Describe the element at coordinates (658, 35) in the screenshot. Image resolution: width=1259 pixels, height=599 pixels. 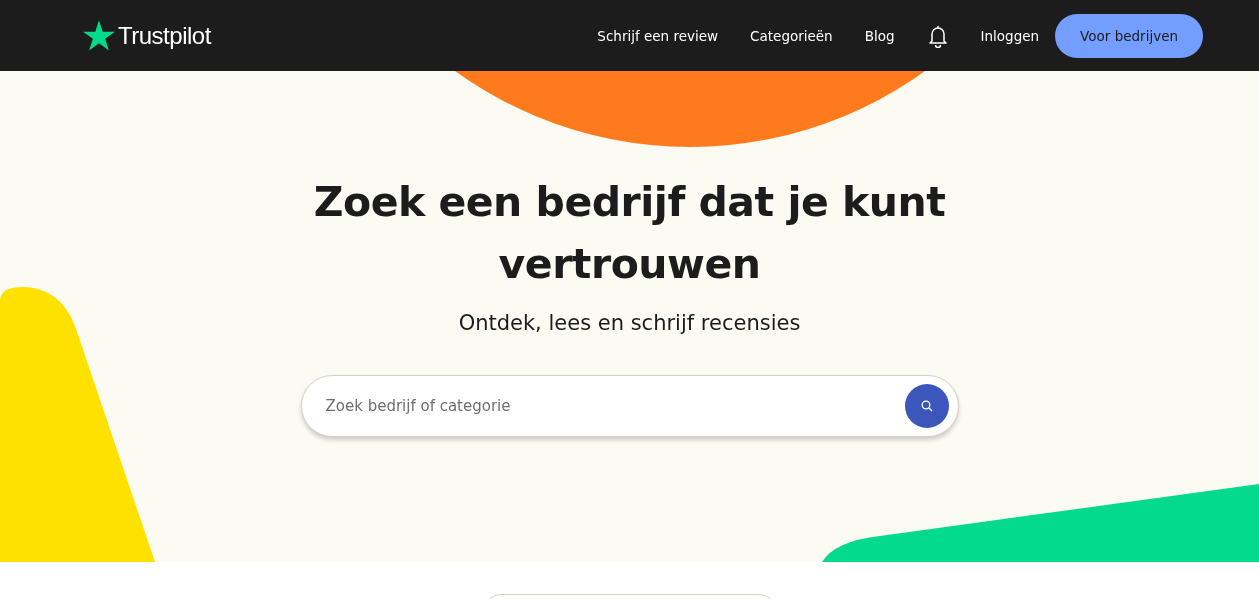
I see `nav-link: Schrijf een review` at that location.